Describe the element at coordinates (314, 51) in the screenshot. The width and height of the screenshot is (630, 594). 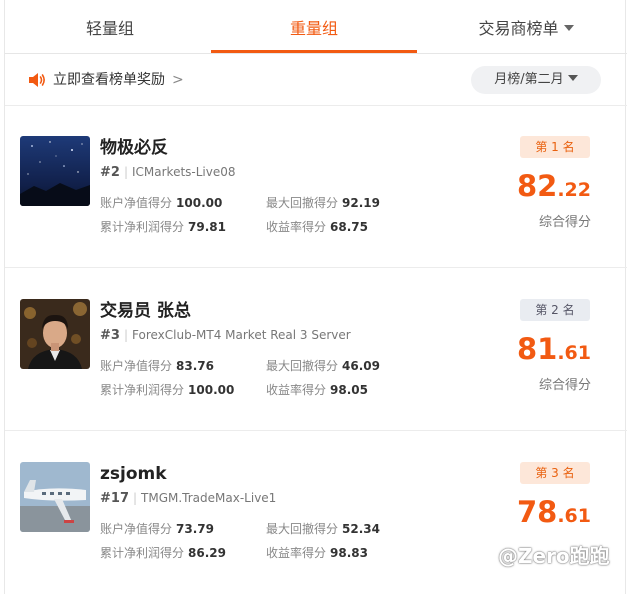
I see `active-tab-indicator` at that location.